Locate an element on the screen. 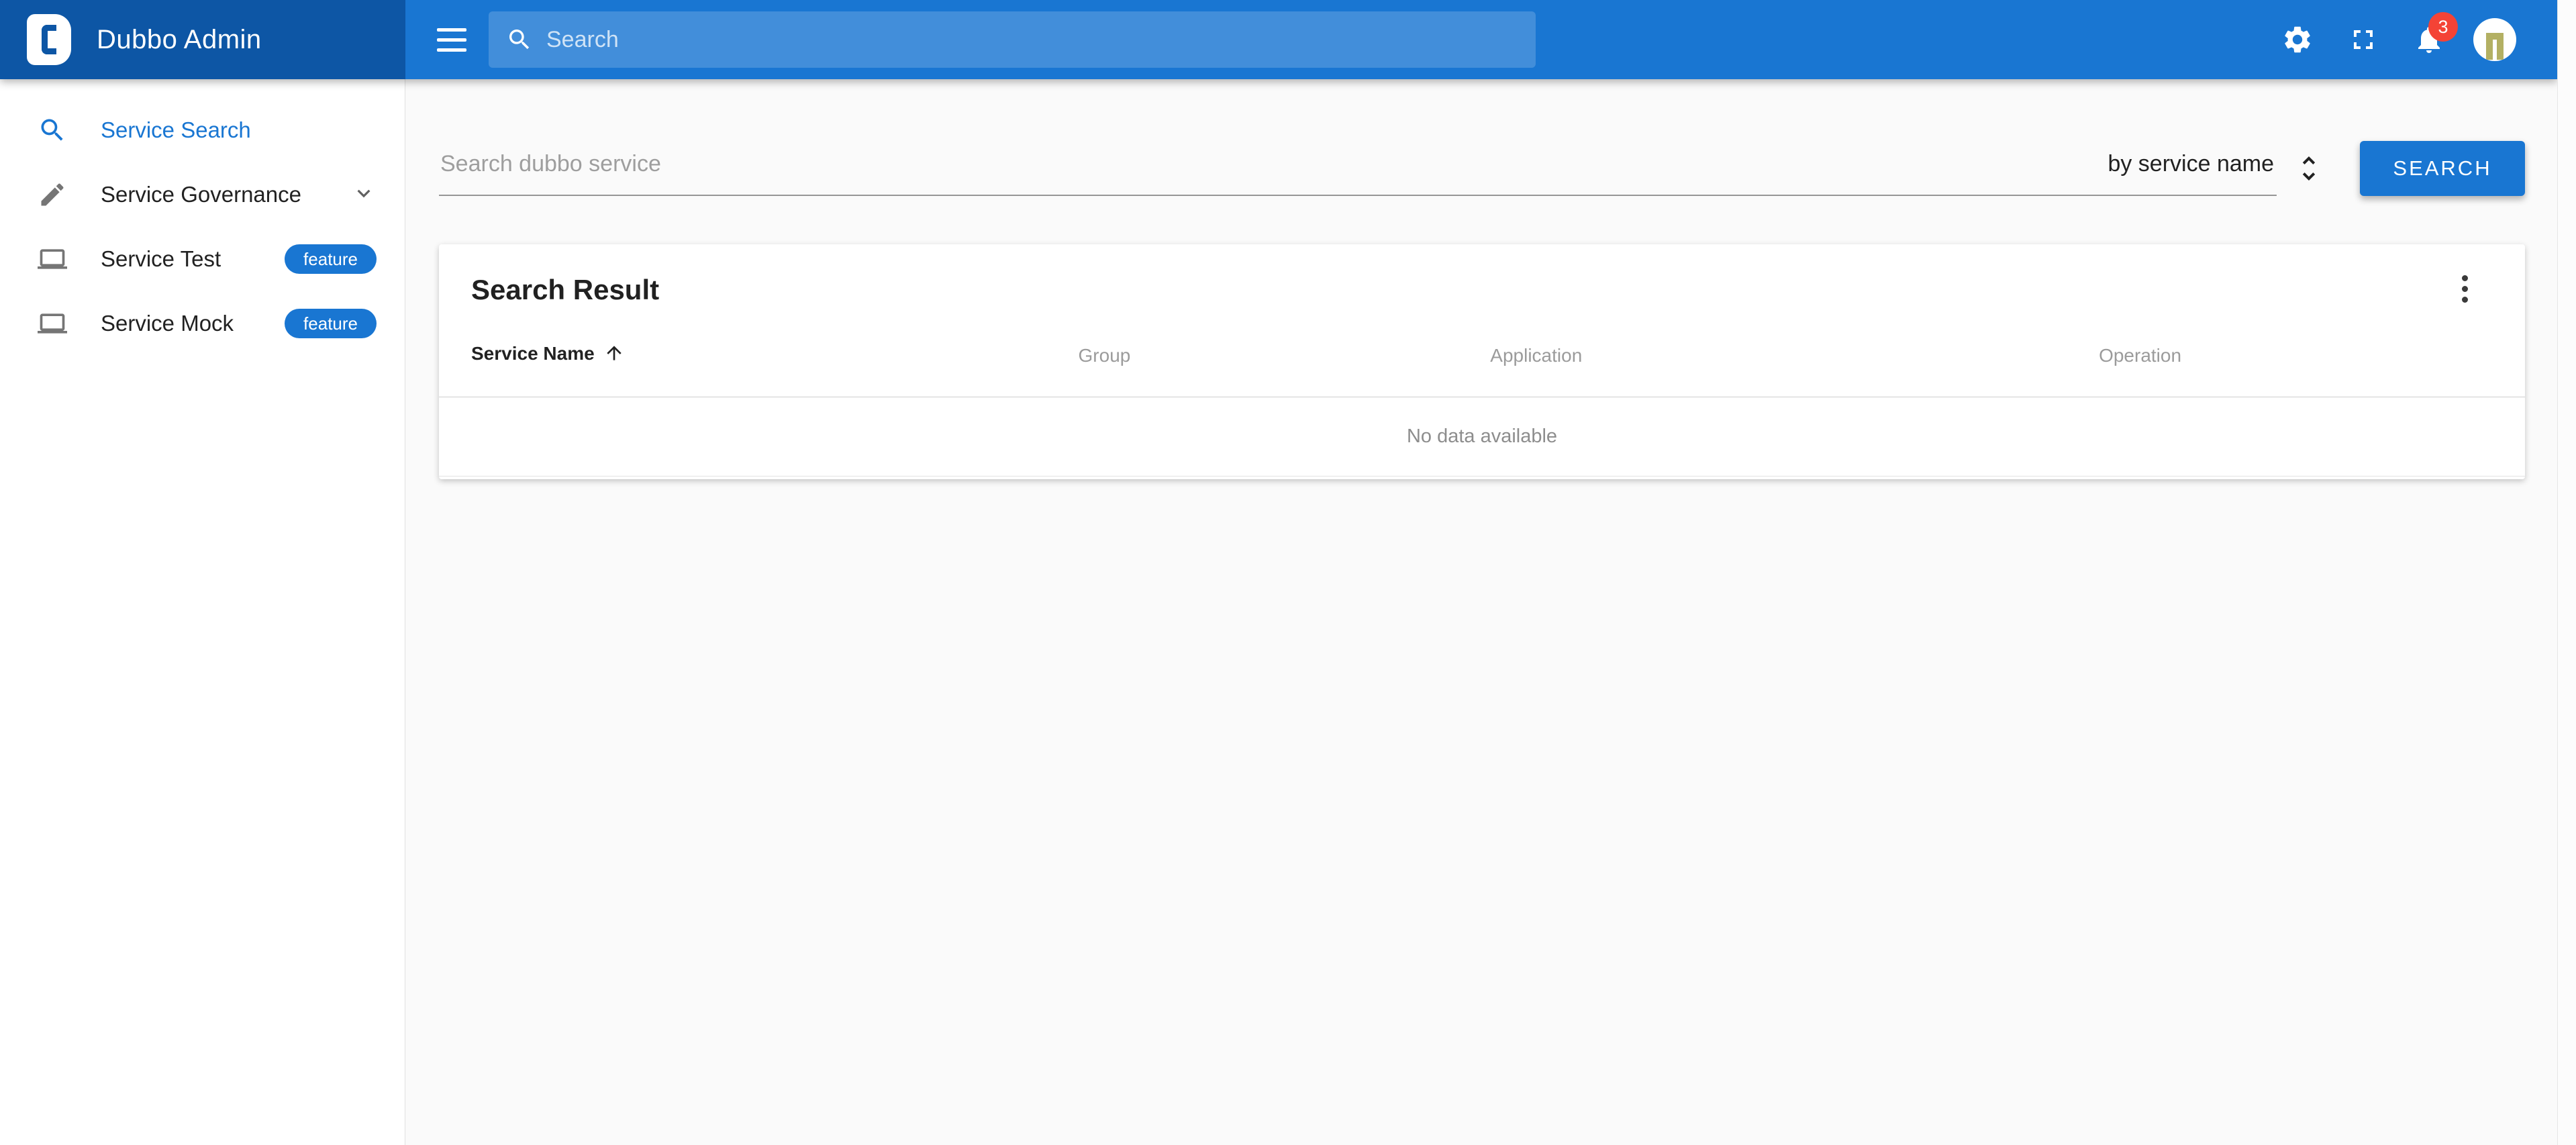 The image size is (2576, 1145). sidebar-item-label: Service Test is located at coordinates (161, 259).